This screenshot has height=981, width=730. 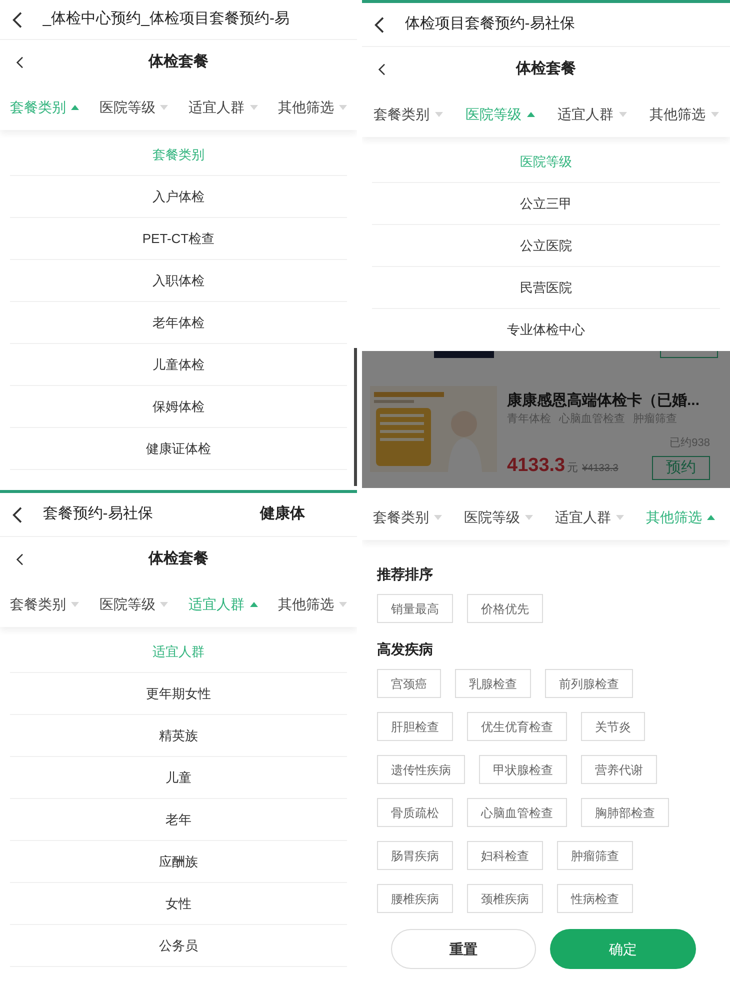 What do you see at coordinates (595, 855) in the screenshot?
I see `filter-chip: 肿瘤筛查` at bounding box center [595, 855].